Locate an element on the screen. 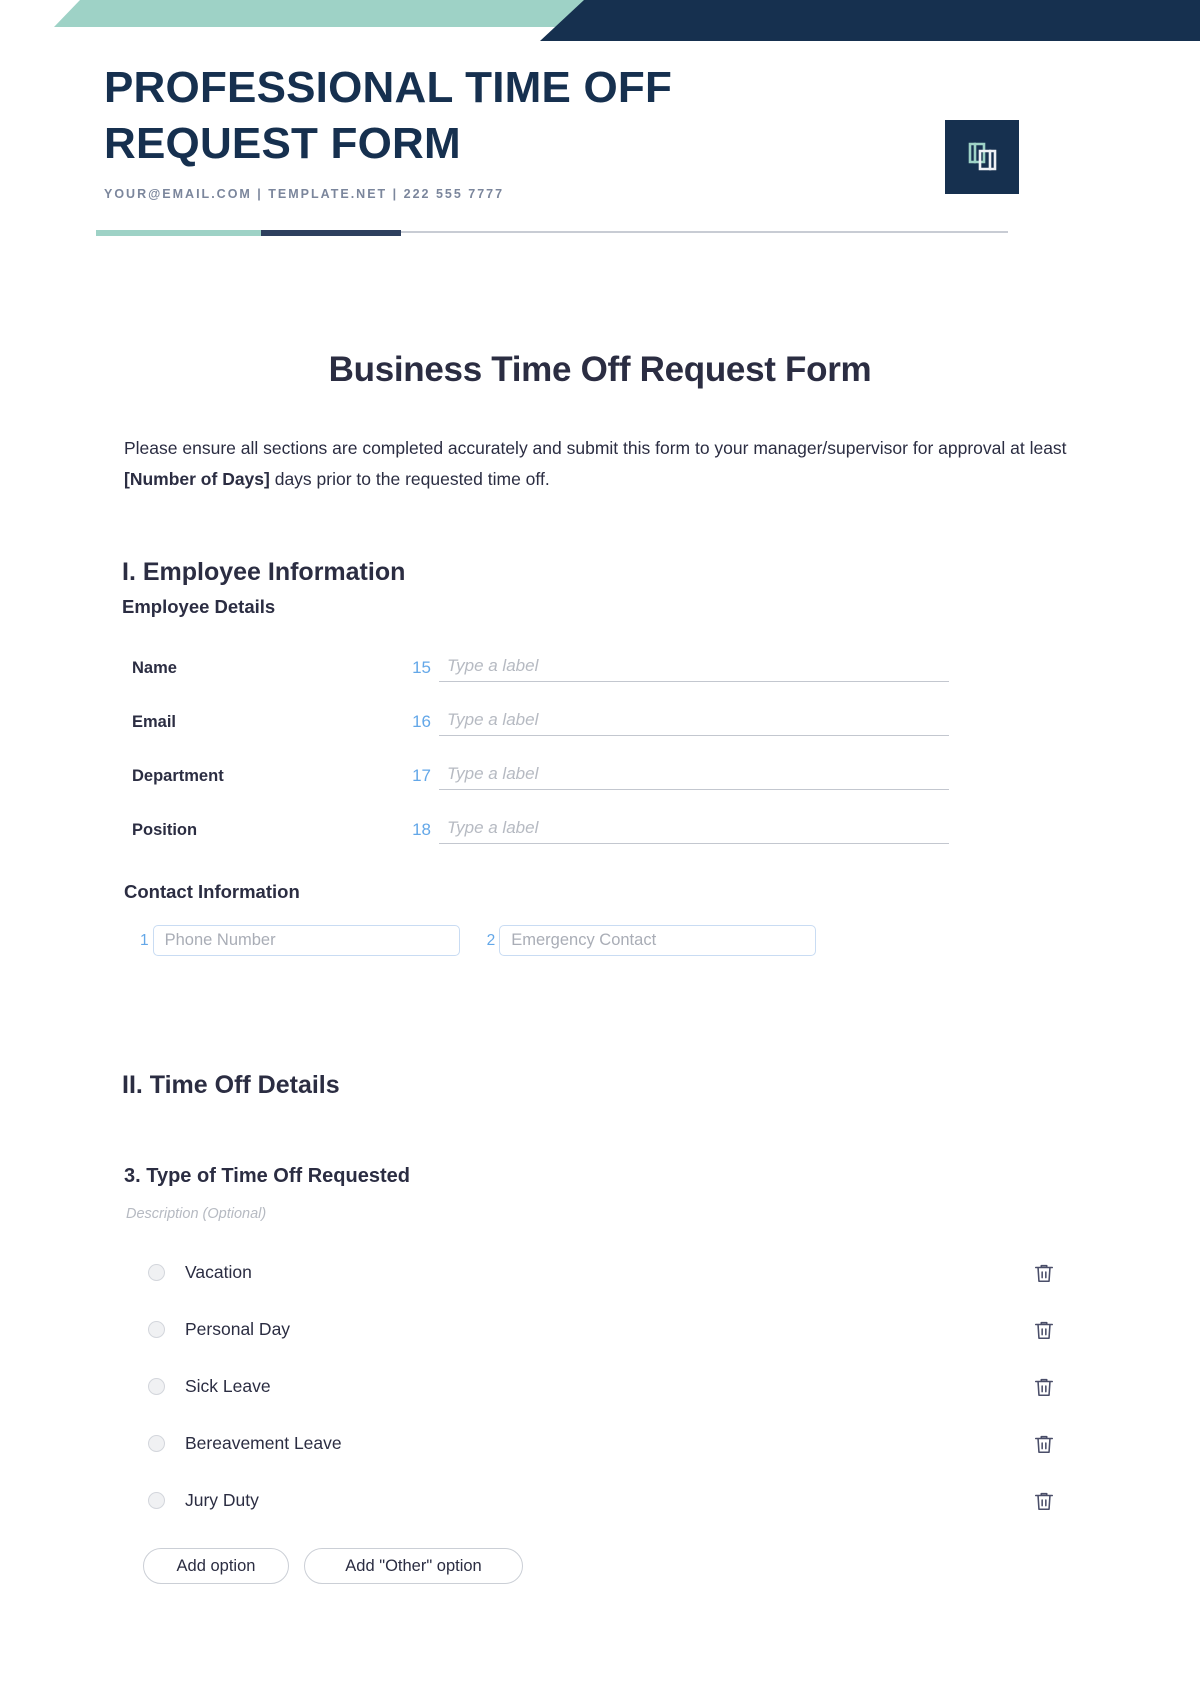  add-option-buttons: Add option Add "Other" option is located at coordinates (671, 1566).